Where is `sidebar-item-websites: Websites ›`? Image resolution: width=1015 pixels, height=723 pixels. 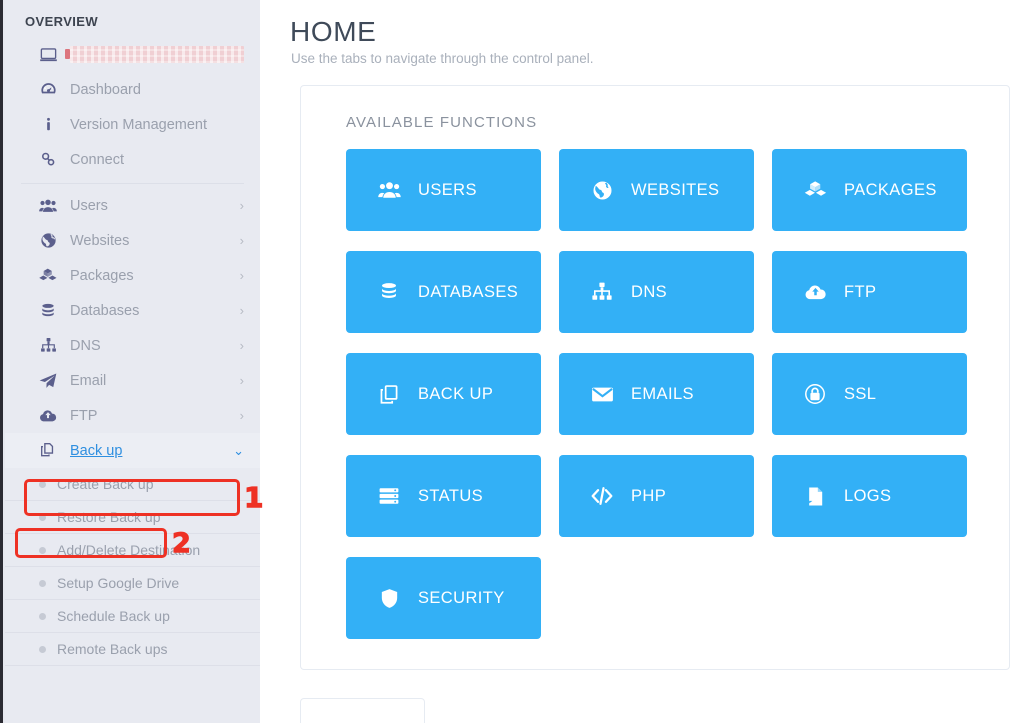 sidebar-item-websites: Websites › is located at coordinates (132, 240).